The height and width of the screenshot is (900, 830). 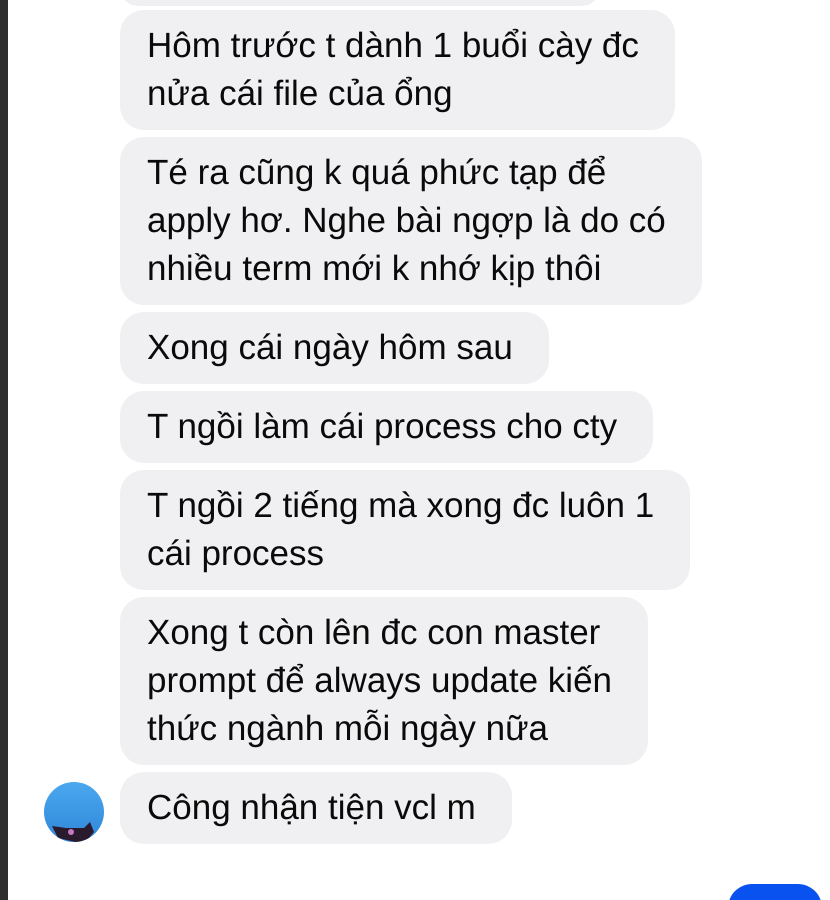 What do you see at coordinates (311, 808) in the screenshot?
I see `message-text: Công nhận tiện vcl m` at bounding box center [311, 808].